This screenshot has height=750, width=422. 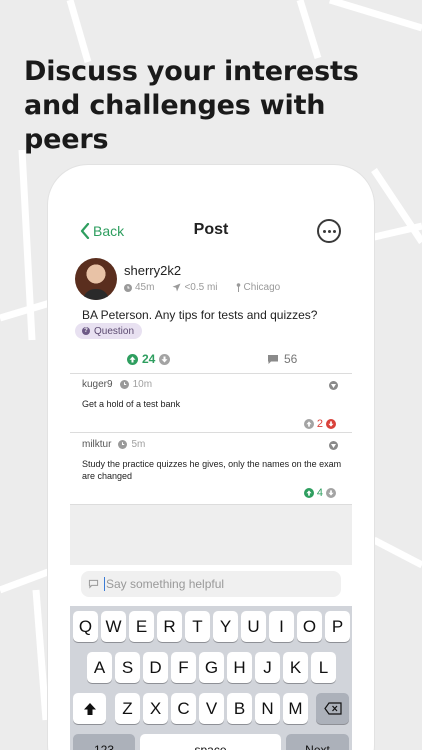 I want to click on post-time: 45m, so click(x=145, y=287).